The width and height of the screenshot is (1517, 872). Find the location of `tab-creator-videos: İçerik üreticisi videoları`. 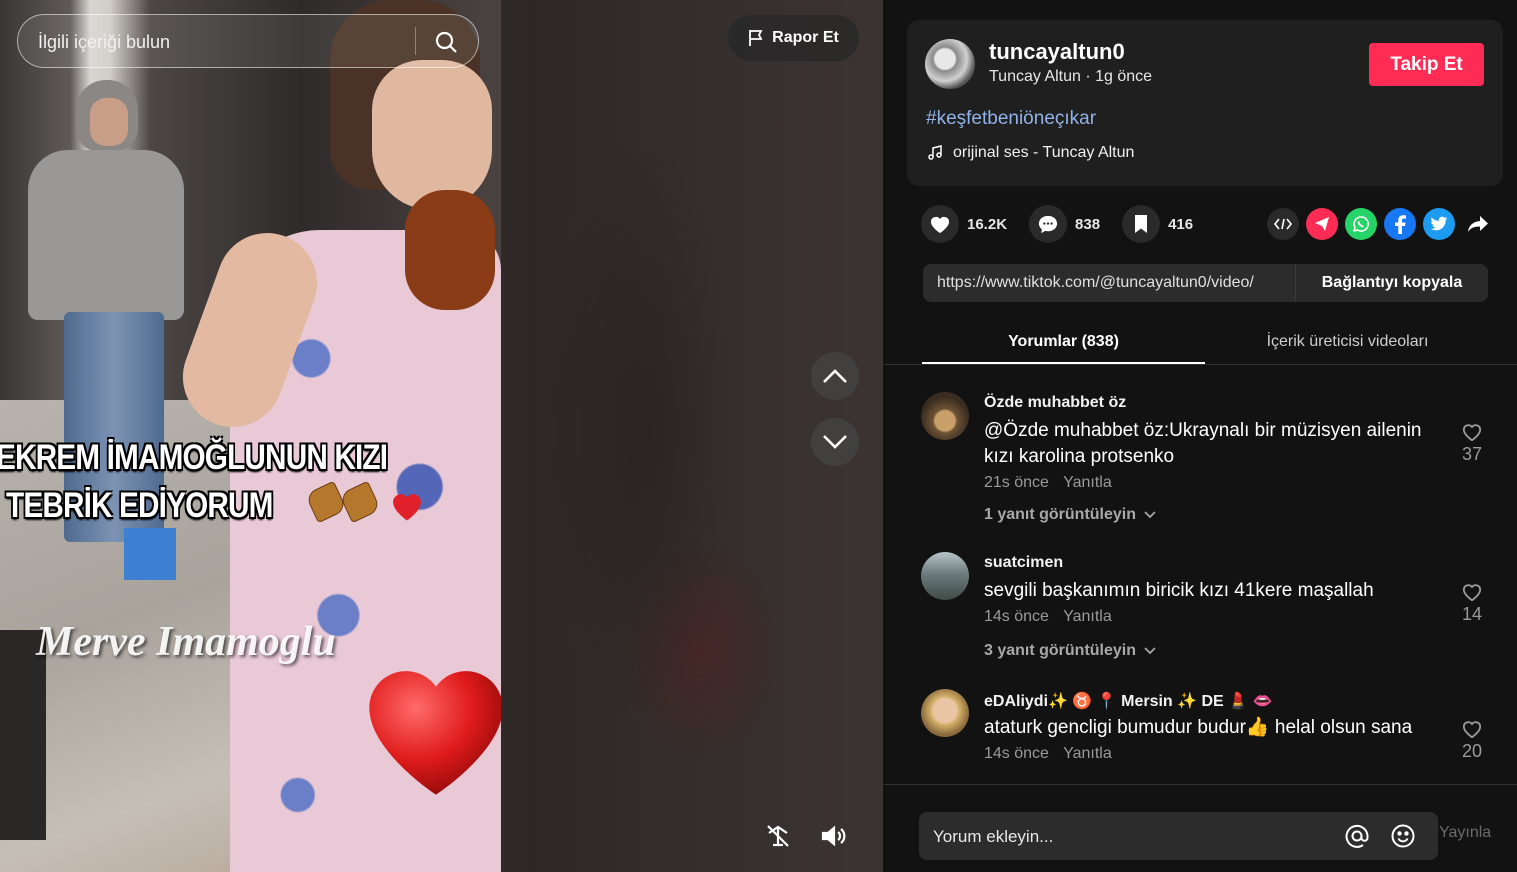

tab-creator-videos: İçerik üreticisi videoları is located at coordinates (1347, 342).